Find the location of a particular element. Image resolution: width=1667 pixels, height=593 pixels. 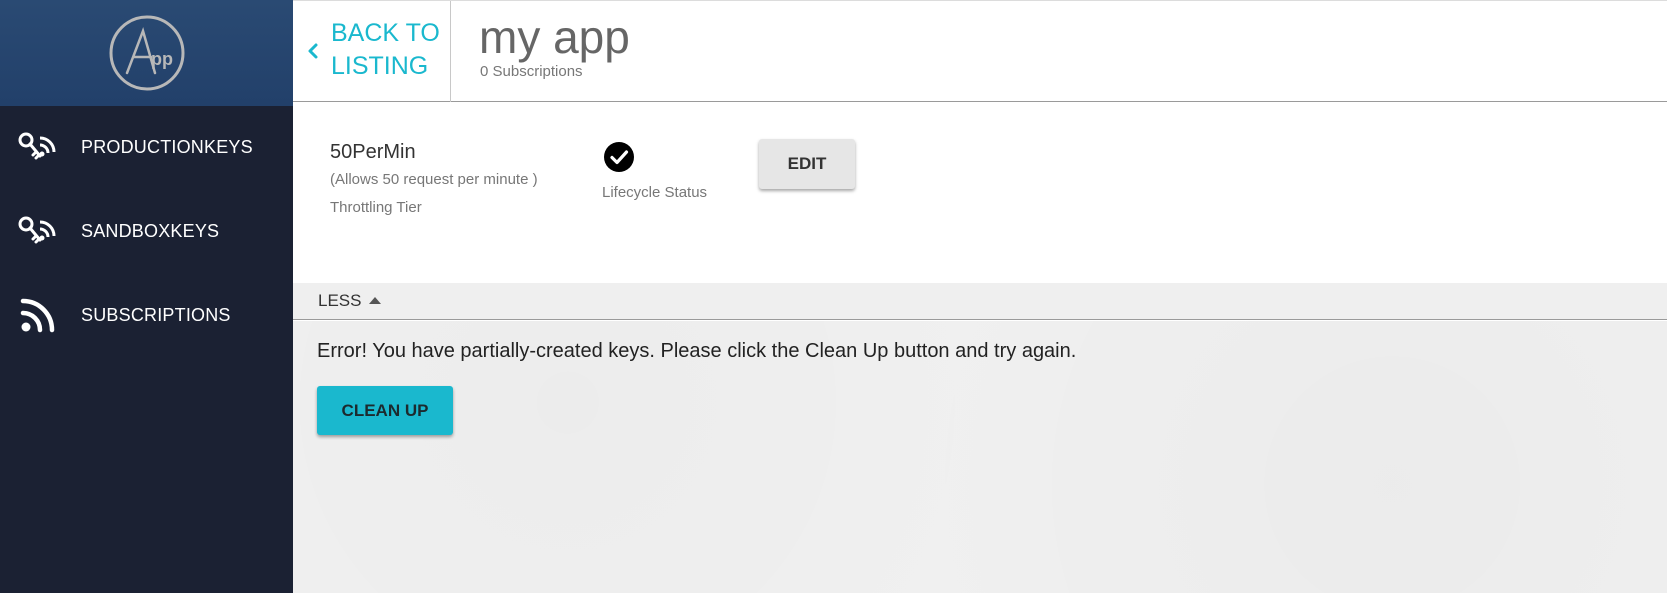

sidebar-logo: pp is located at coordinates (146, 53).